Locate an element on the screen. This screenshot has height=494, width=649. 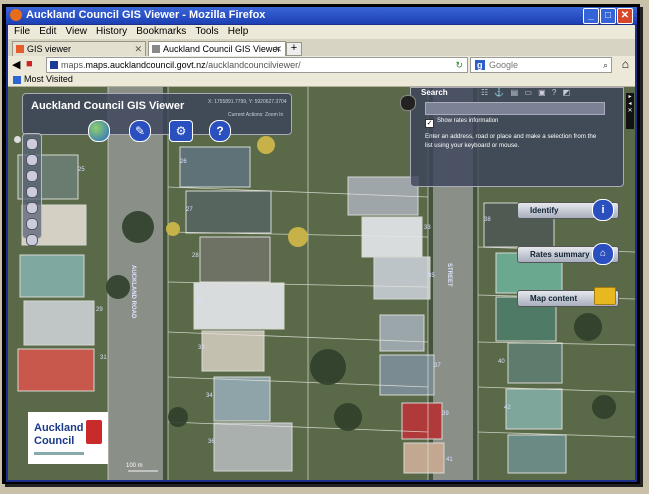
menu-file: File is located at coordinates (22, 32).